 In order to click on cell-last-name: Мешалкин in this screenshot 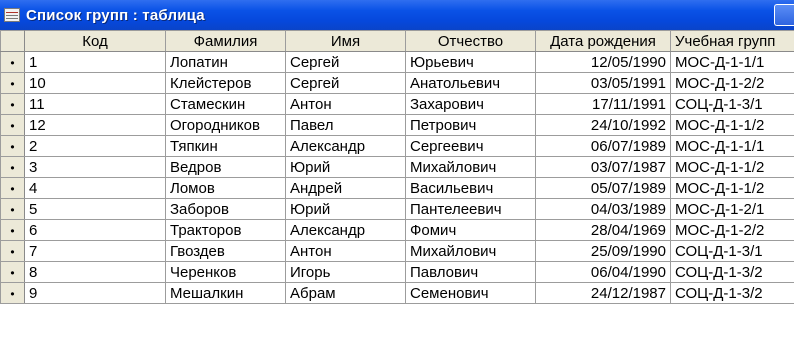, I will do `click(225, 293)`.